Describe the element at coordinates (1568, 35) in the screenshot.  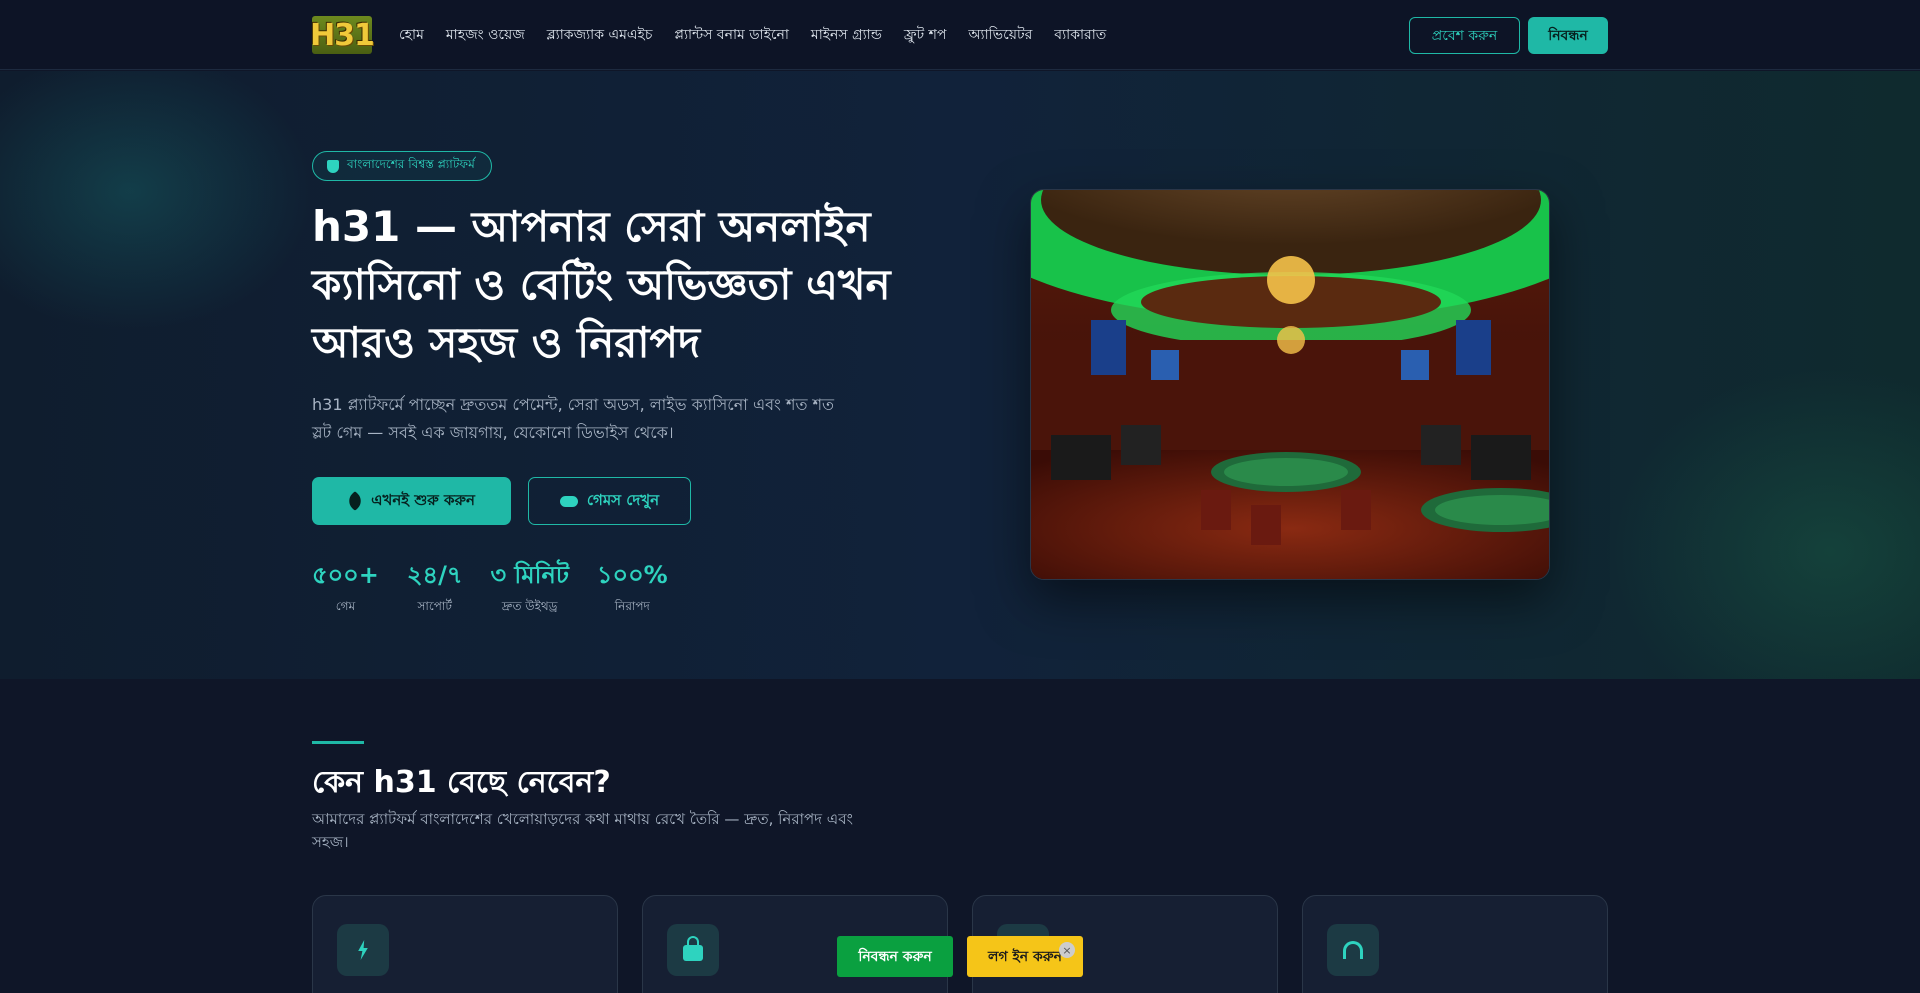
I see `header-register-button: নিবন্ধন` at that location.